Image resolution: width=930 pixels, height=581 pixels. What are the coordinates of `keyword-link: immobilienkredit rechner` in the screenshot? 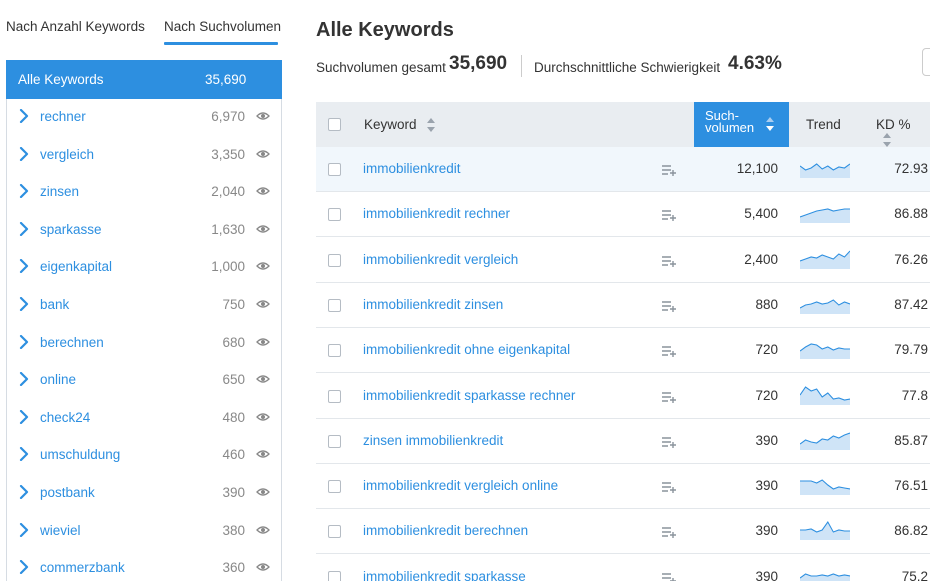 It's located at (436, 213).